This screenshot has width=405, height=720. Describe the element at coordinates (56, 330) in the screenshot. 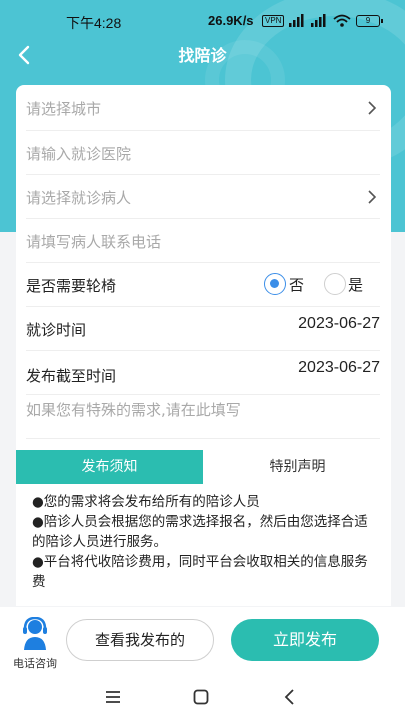

I see `visit-time-label: 就诊时间` at that location.